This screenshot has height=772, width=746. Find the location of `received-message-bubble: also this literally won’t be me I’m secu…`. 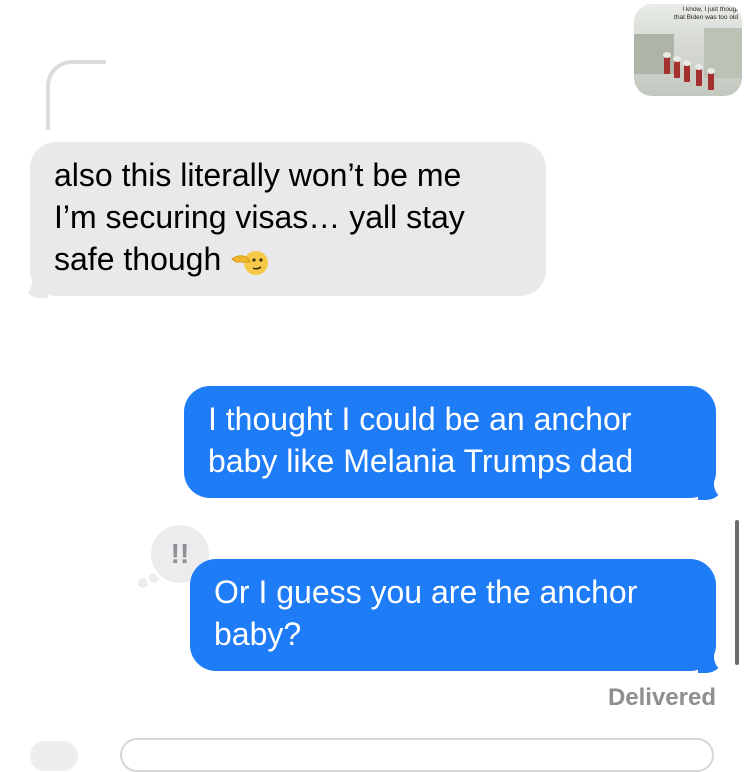

received-message-bubble: also this literally won’t be me I’m secu… is located at coordinates (288, 219).